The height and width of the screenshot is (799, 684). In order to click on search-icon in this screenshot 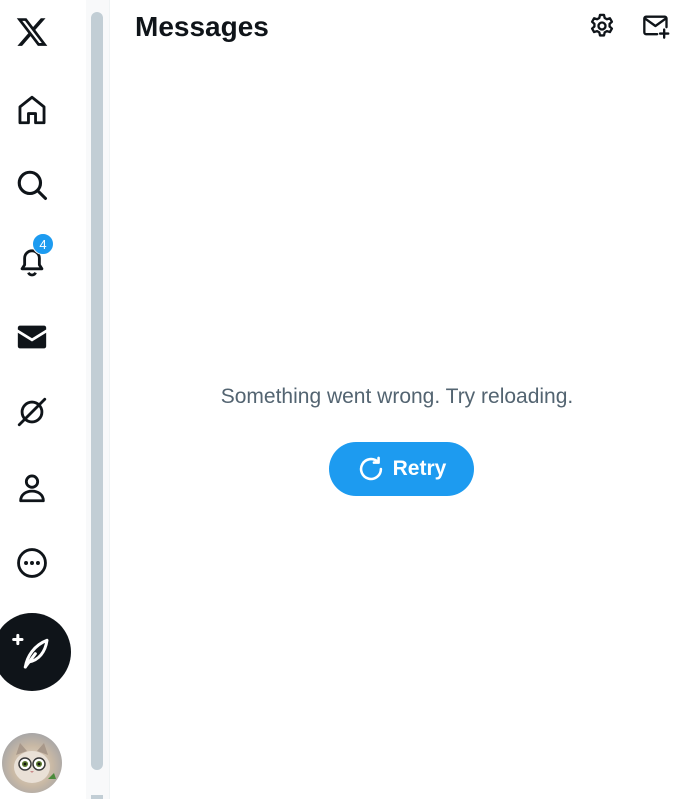, I will do `click(32, 185)`.